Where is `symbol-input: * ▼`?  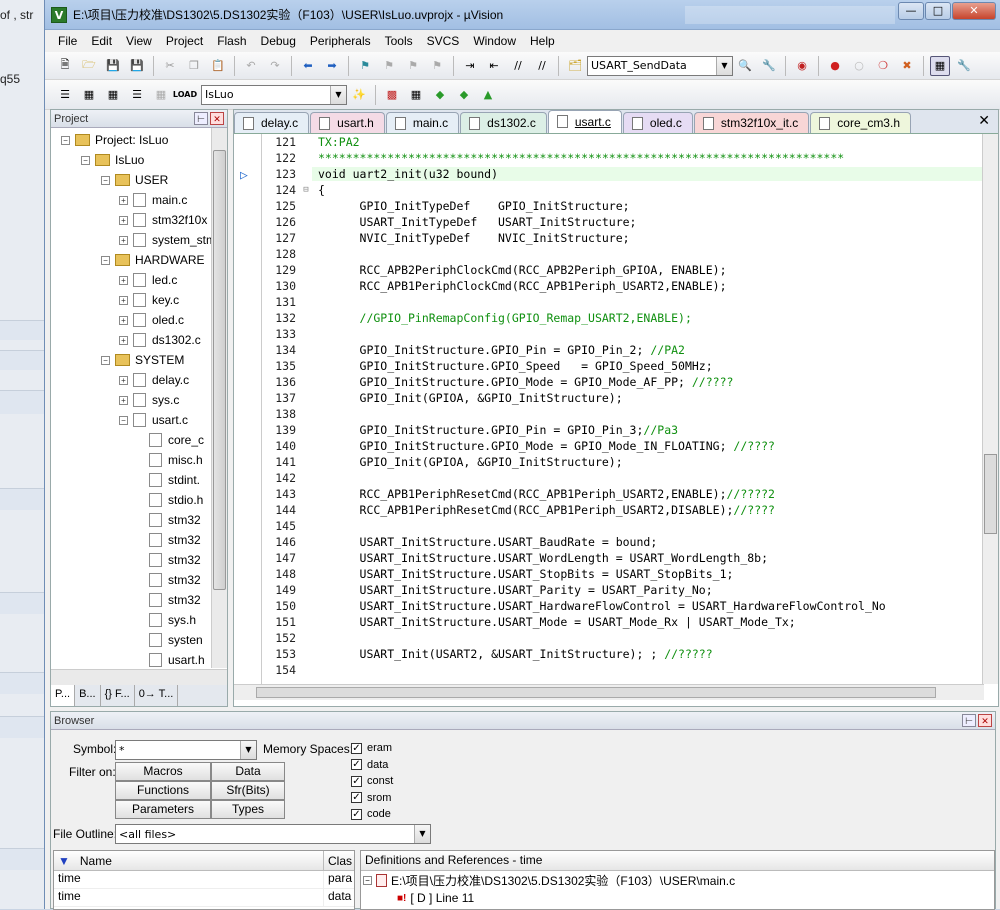
symbol-input: * ▼ is located at coordinates (186, 750).